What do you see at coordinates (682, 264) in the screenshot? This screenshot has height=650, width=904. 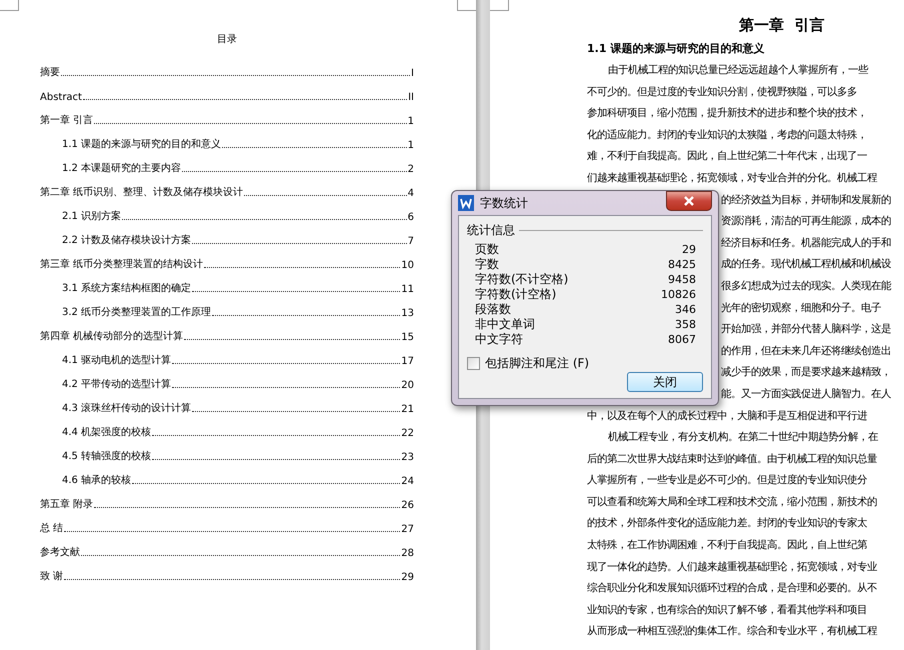 I see `stat-value: 8425` at bounding box center [682, 264].